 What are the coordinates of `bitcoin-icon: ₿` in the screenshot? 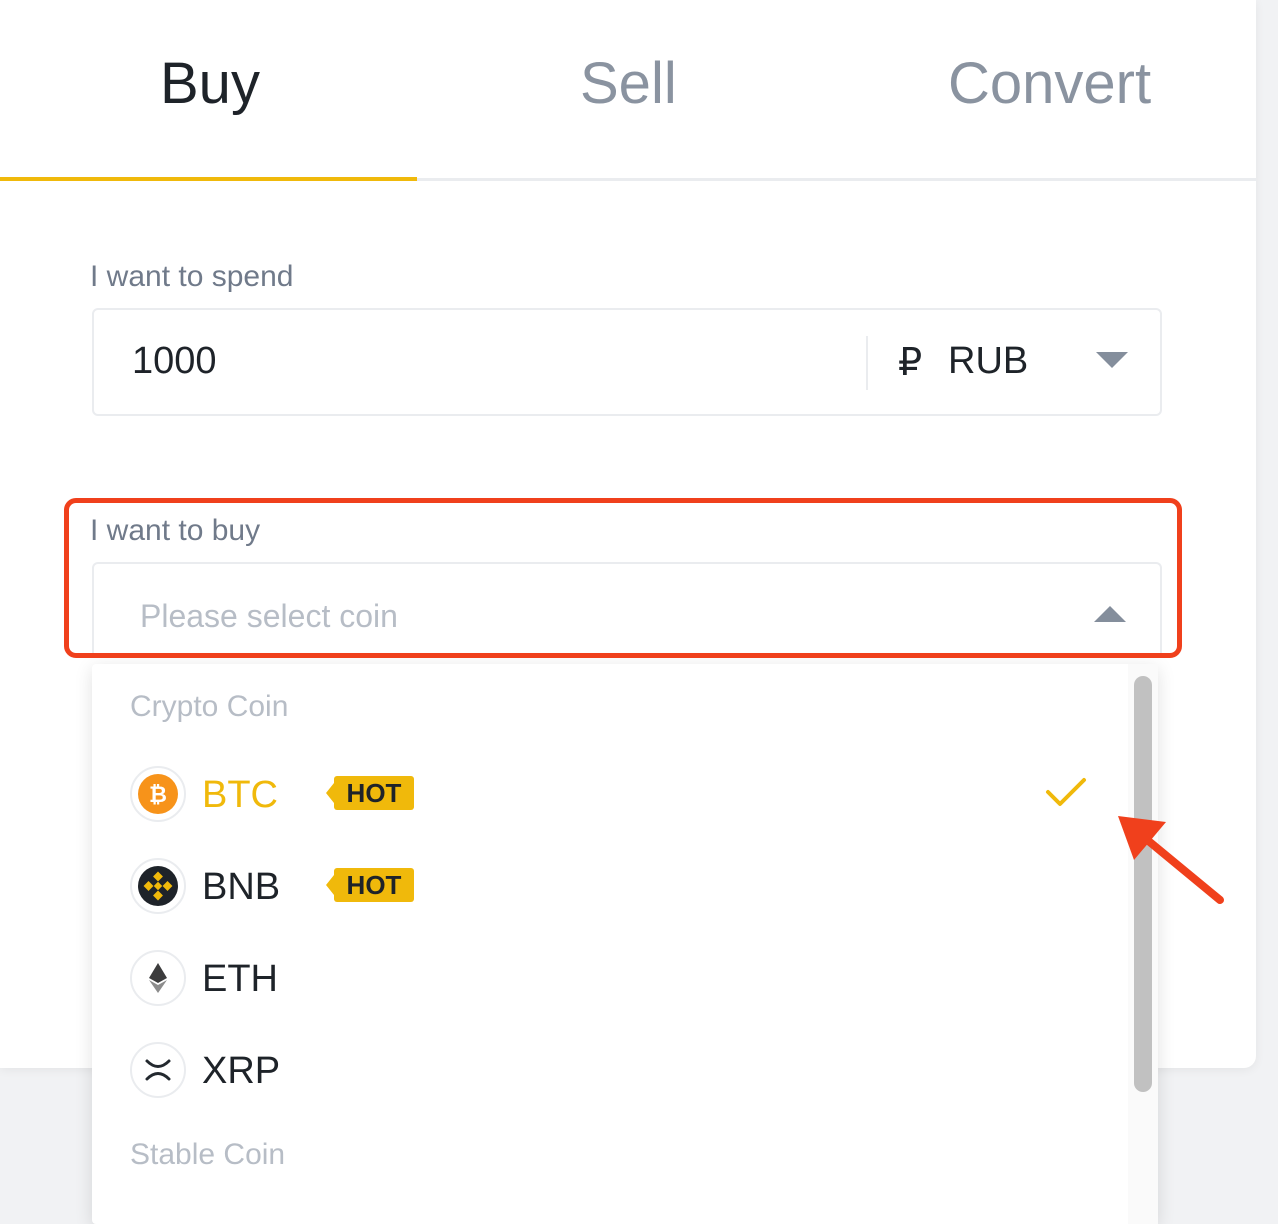 It's located at (158, 794).